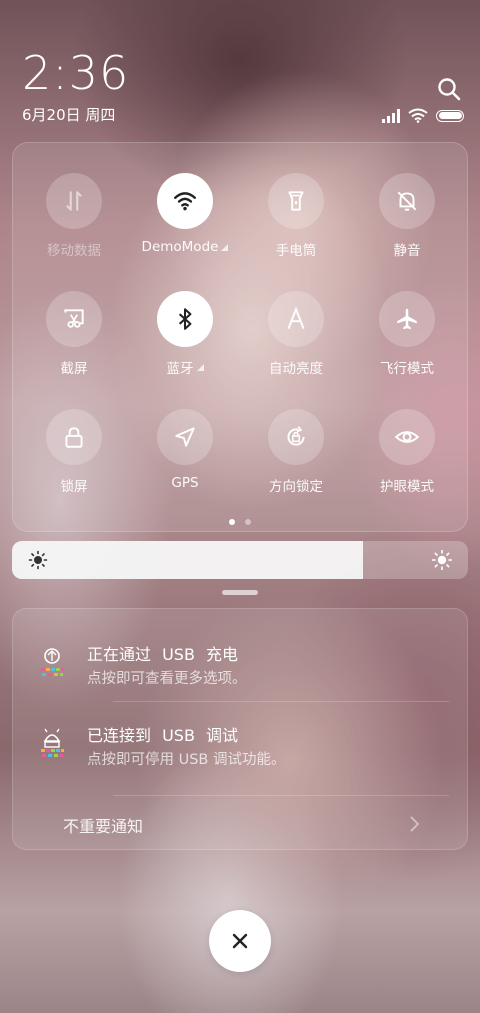 The height and width of the screenshot is (1013, 480). I want to click on tile-label-text: 静音, so click(407, 251).